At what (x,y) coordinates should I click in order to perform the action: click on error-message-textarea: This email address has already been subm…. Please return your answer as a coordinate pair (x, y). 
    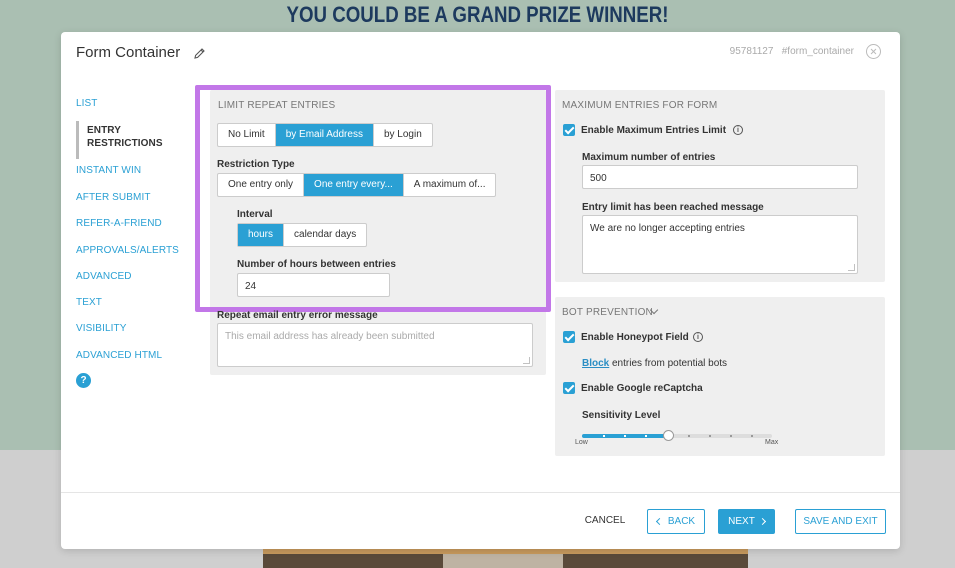
    Looking at the image, I should click on (375, 345).